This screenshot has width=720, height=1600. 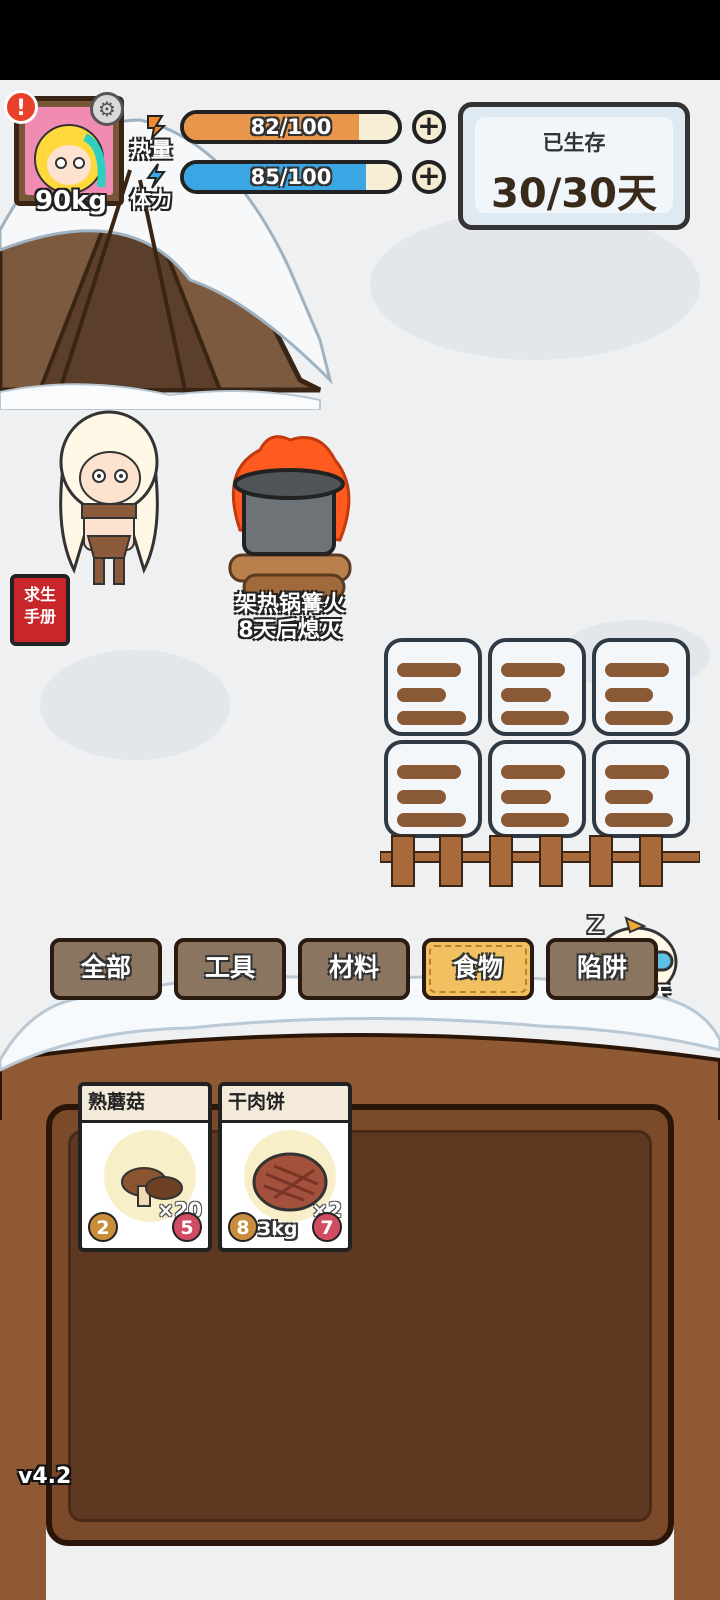 I want to click on tab-0: 全部, so click(x=106, y=969).